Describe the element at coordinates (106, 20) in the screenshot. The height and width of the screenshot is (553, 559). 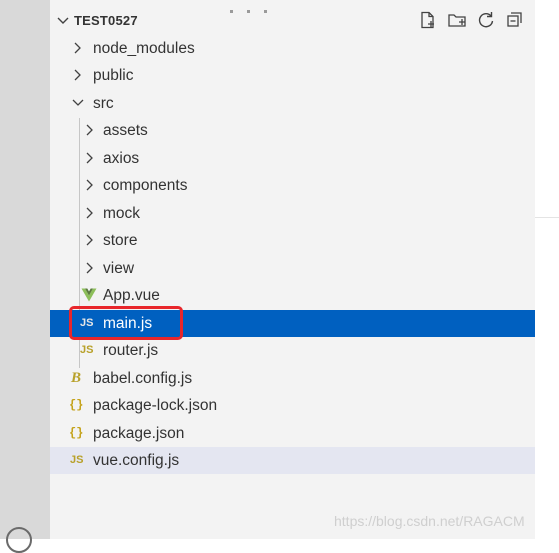
I see `project-title: TEST0527` at that location.